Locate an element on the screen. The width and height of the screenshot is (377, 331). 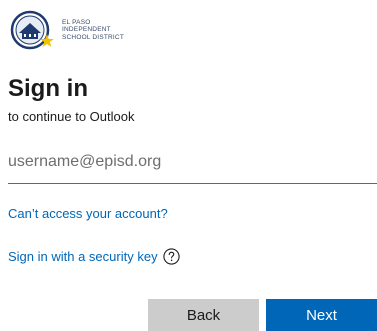
security-key-row: Sign in with a security key is located at coordinates (94, 256).